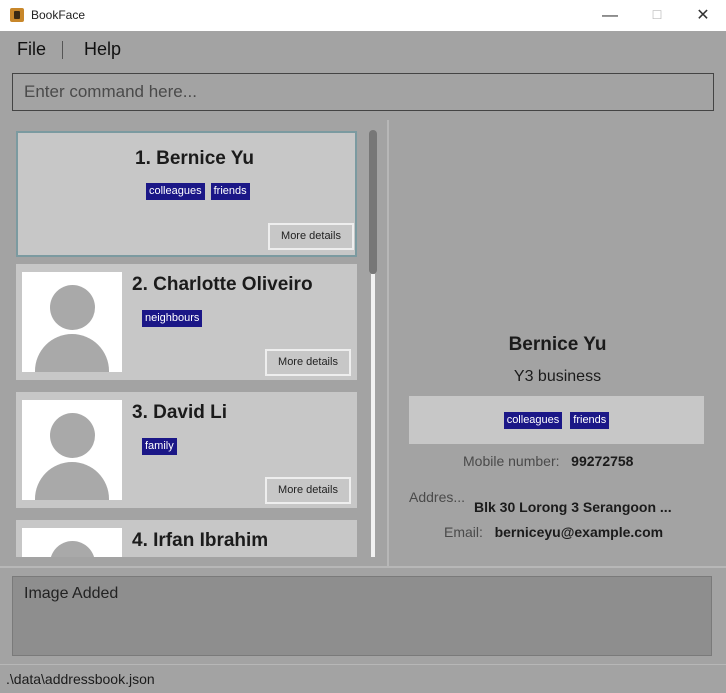 The width and height of the screenshot is (726, 693). I want to click on email-value: berniceyu@example.com, so click(579, 532).